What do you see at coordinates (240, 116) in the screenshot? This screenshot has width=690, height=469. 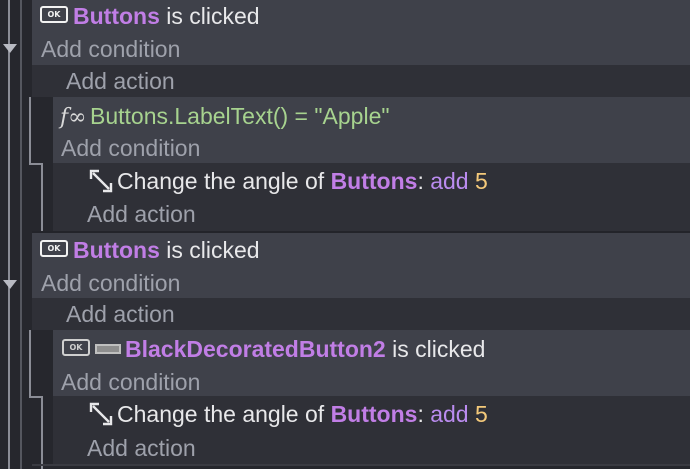 I see `expression-text: Buttons.LabelText() = "Apple"` at bounding box center [240, 116].